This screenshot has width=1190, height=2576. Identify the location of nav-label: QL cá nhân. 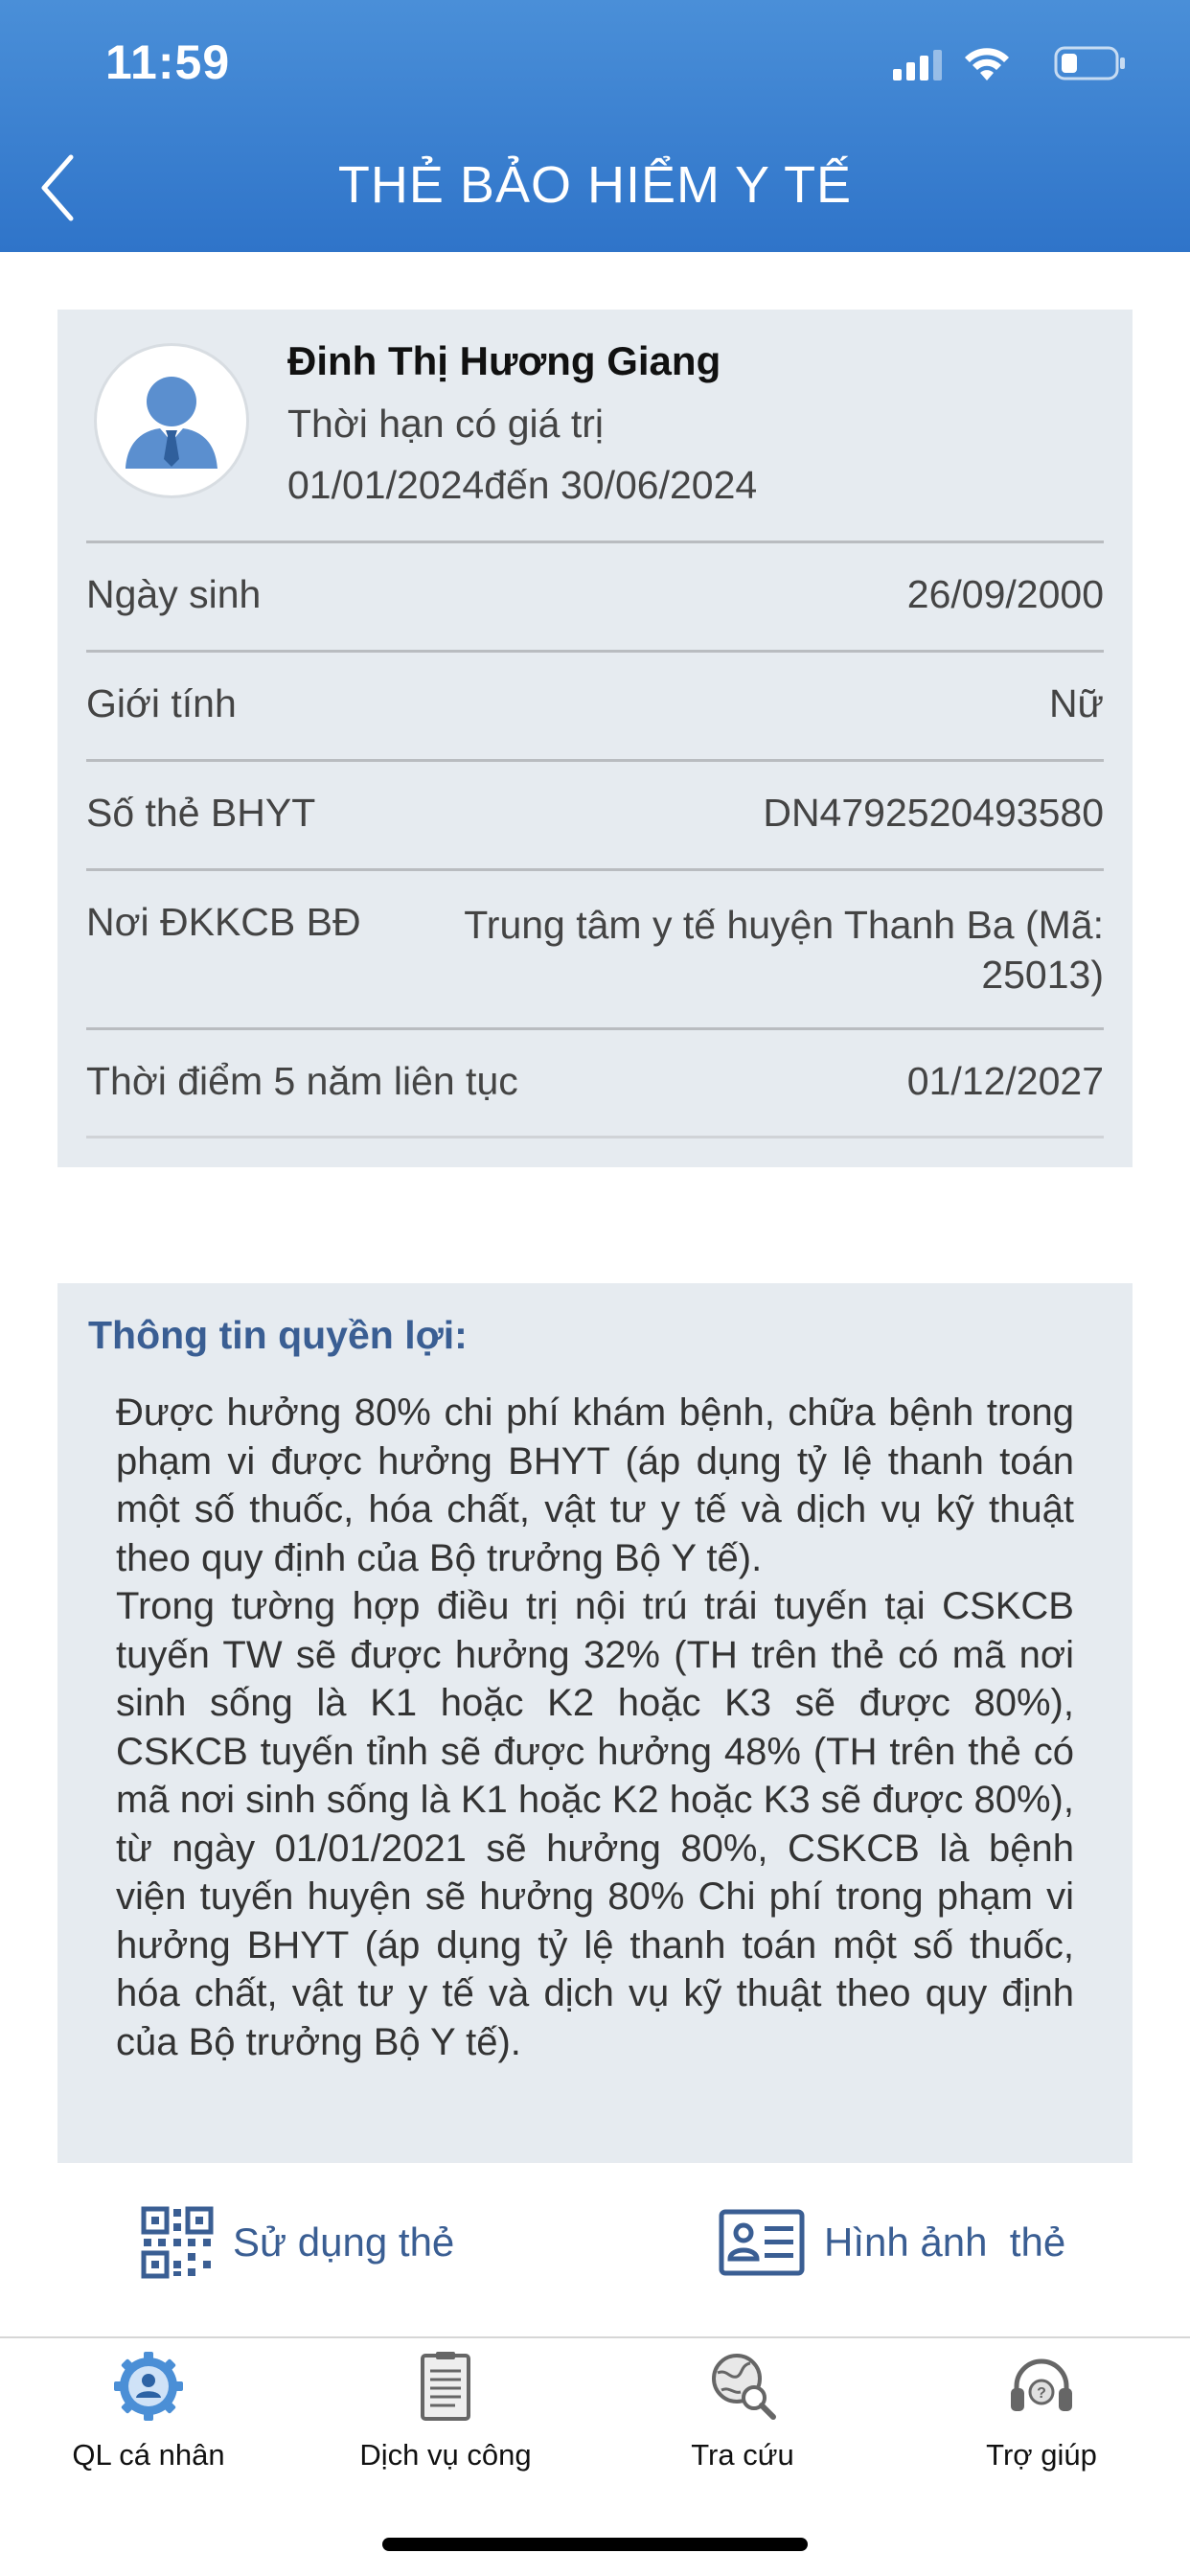
(148, 2455).